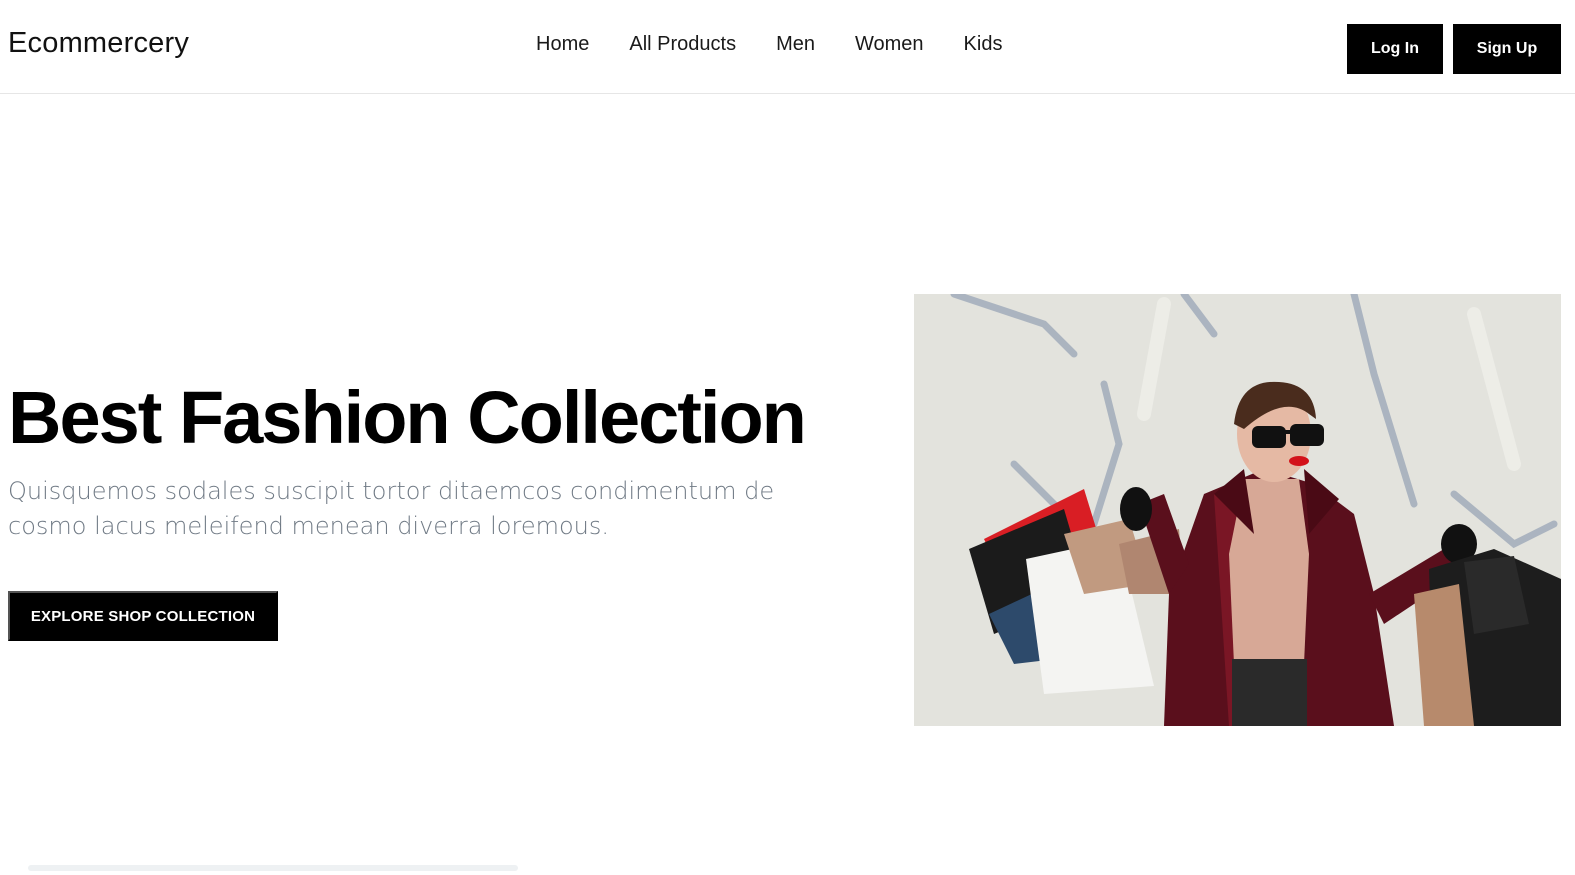 The height and width of the screenshot is (875, 1575). I want to click on nav-item-kids: Kids, so click(983, 44).